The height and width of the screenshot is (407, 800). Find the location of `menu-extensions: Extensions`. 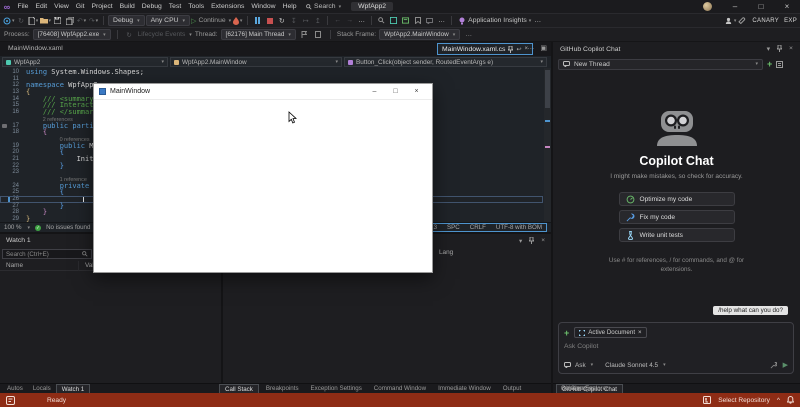

menu-extensions: Extensions is located at coordinates (228, 6).